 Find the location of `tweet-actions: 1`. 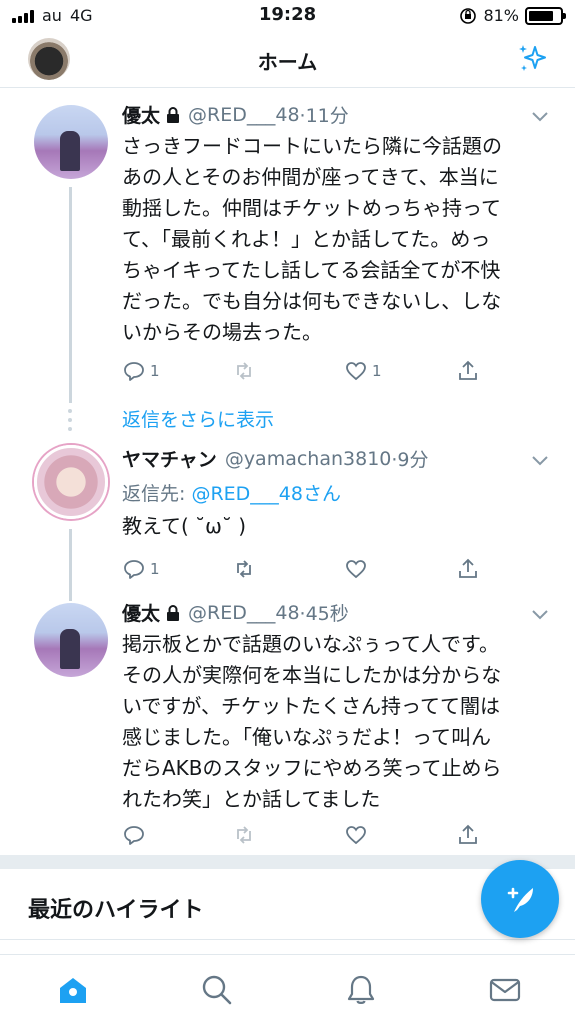

tweet-actions: 1 is located at coordinates (302, 570).